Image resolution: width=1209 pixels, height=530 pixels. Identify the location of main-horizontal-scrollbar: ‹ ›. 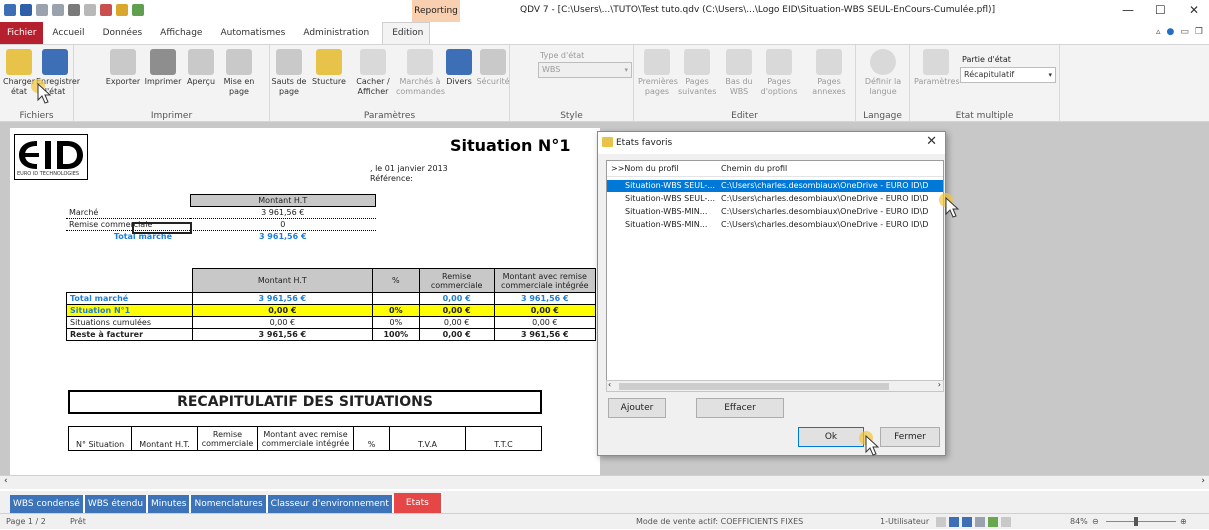
(604, 482).